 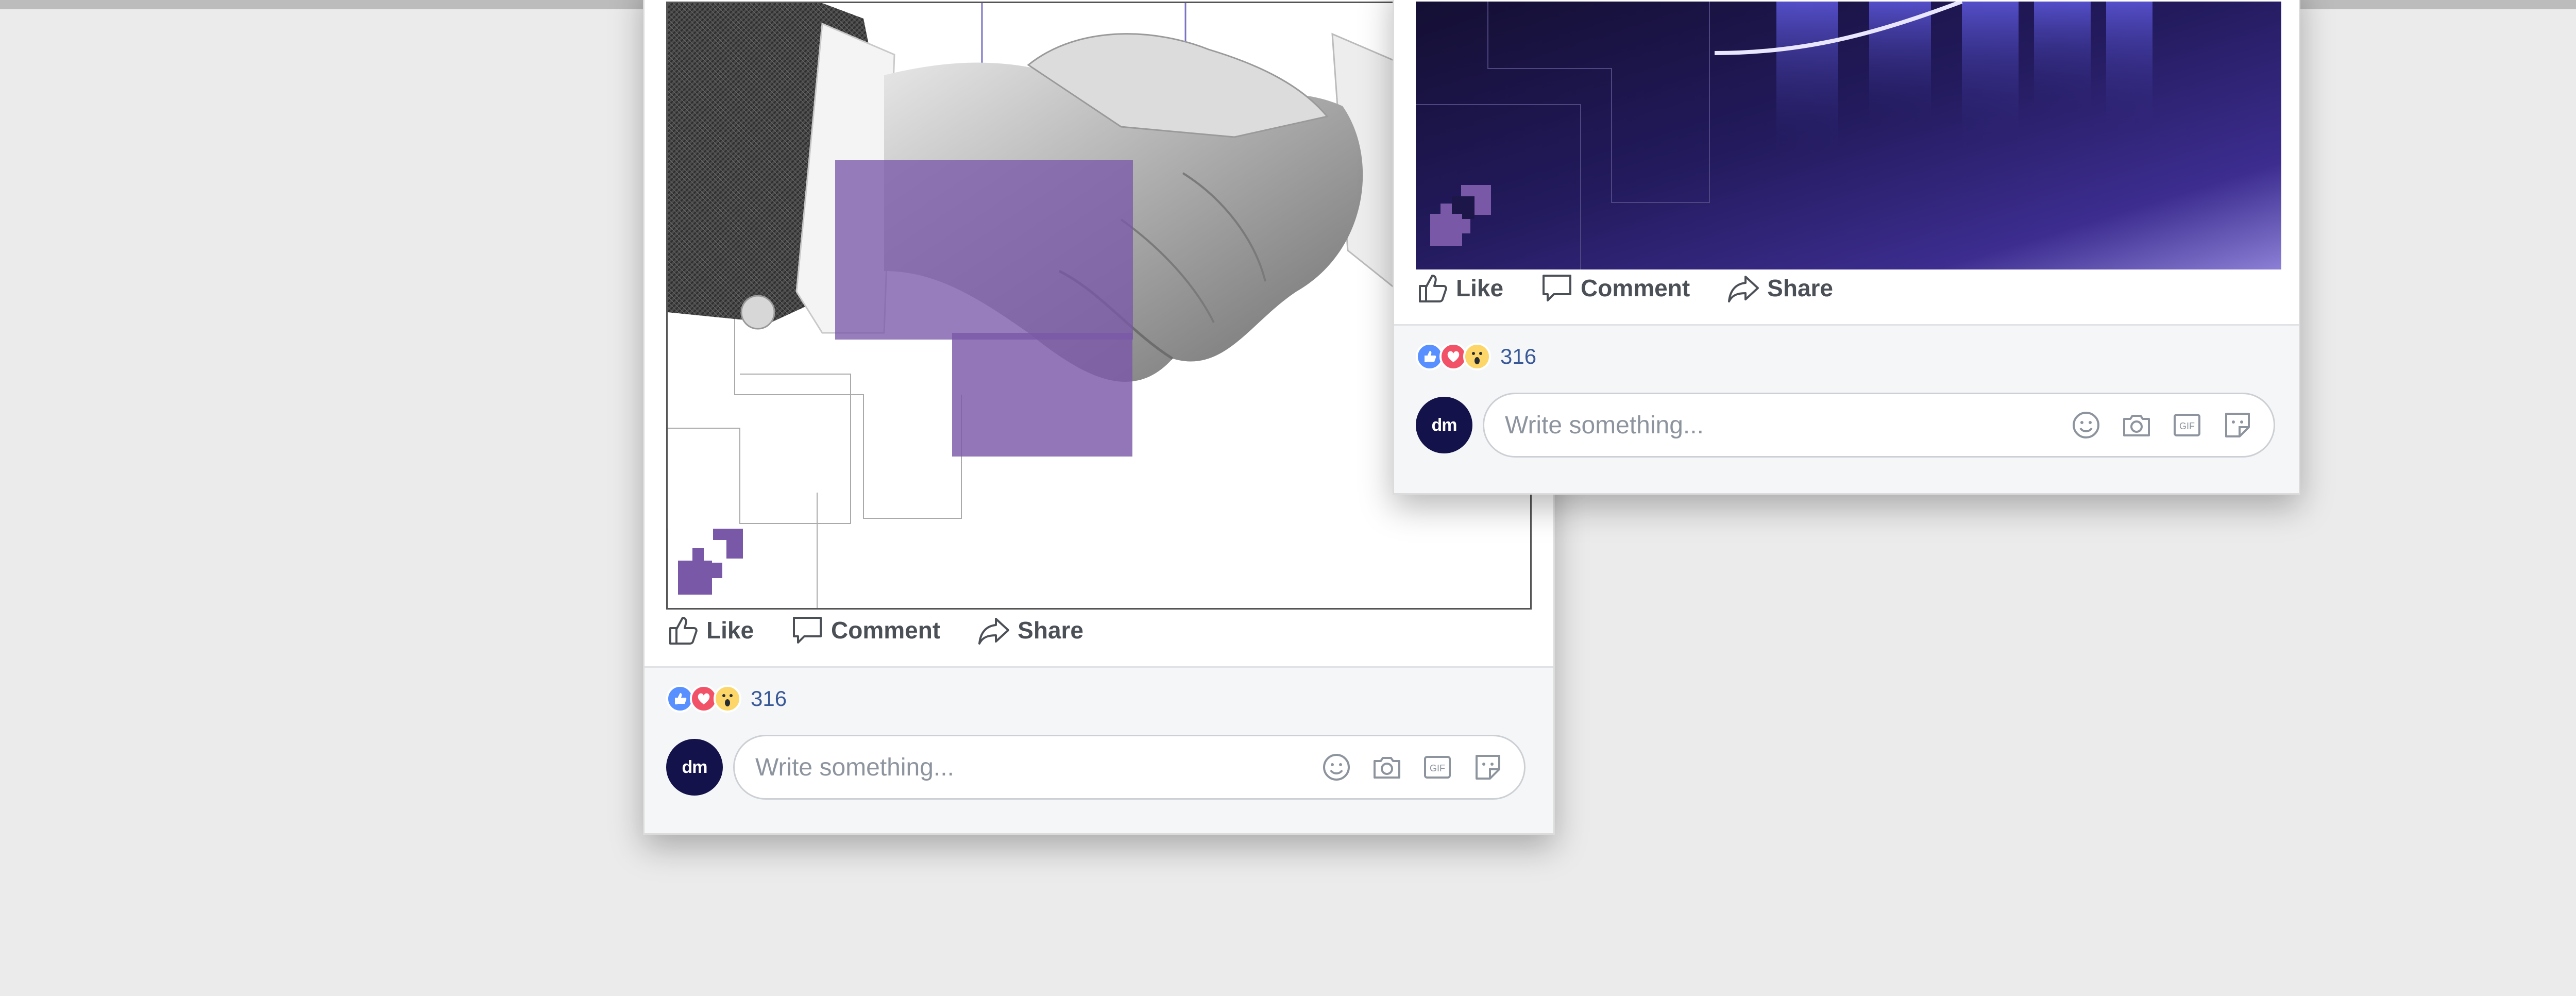 What do you see at coordinates (1849, 135) in the screenshot?
I see `post-image-purple` at bounding box center [1849, 135].